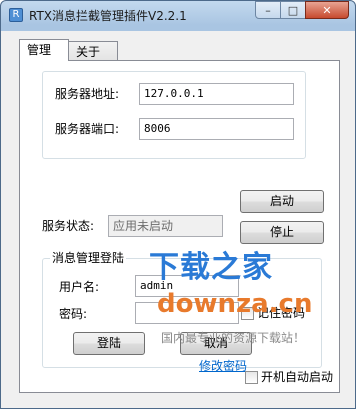 Image resolution: width=356 pixels, height=409 pixels. Describe the element at coordinates (88, 258) in the screenshot. I see `login-group-title: 消息管理登陆` at that location.